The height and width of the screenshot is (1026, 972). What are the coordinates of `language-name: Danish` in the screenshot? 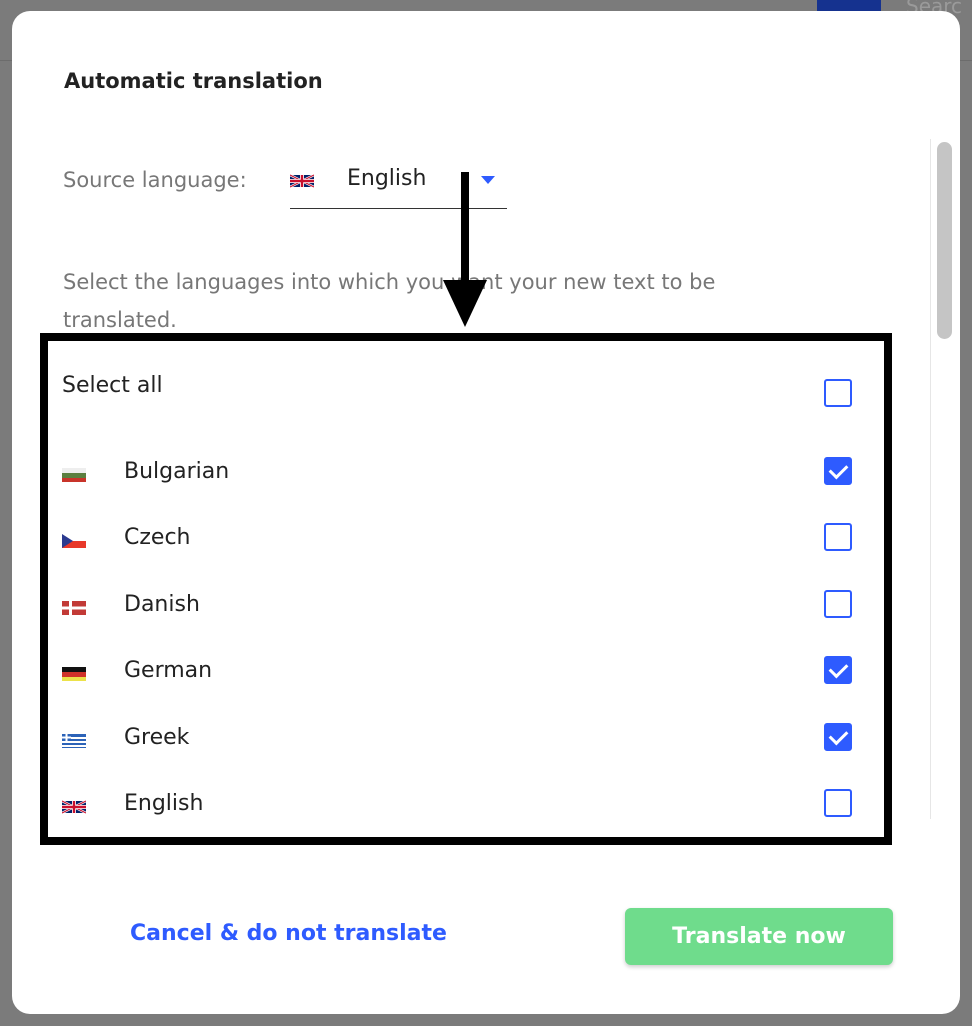 It's located at (162, 604).